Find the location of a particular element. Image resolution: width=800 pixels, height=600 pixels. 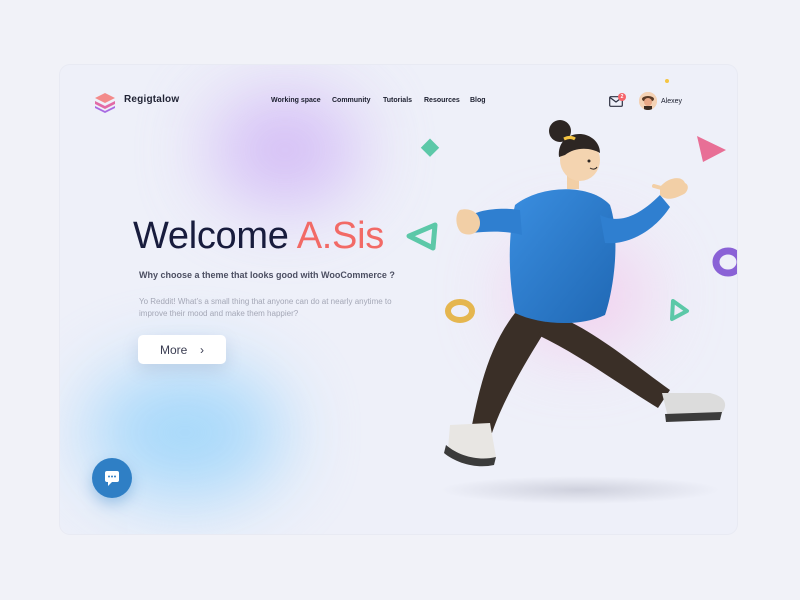

purple-glow is located at coordinates (285, 150).